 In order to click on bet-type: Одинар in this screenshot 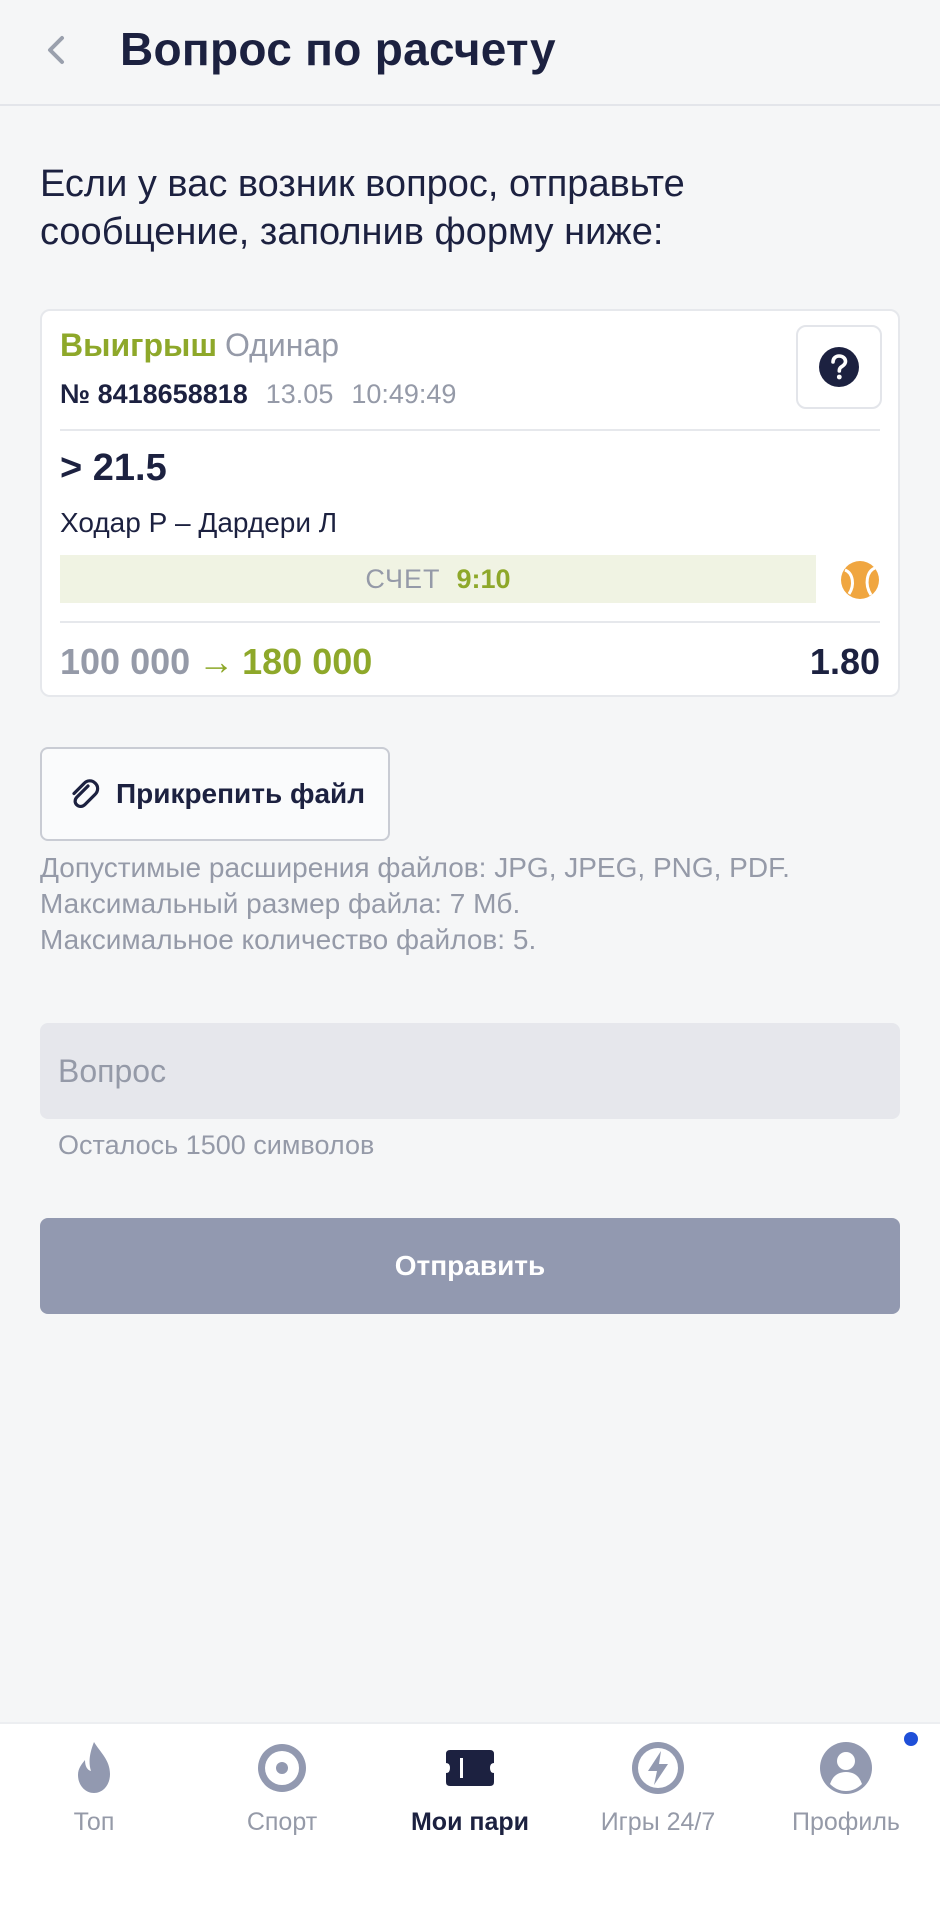, I will do `click(281, 345)`.